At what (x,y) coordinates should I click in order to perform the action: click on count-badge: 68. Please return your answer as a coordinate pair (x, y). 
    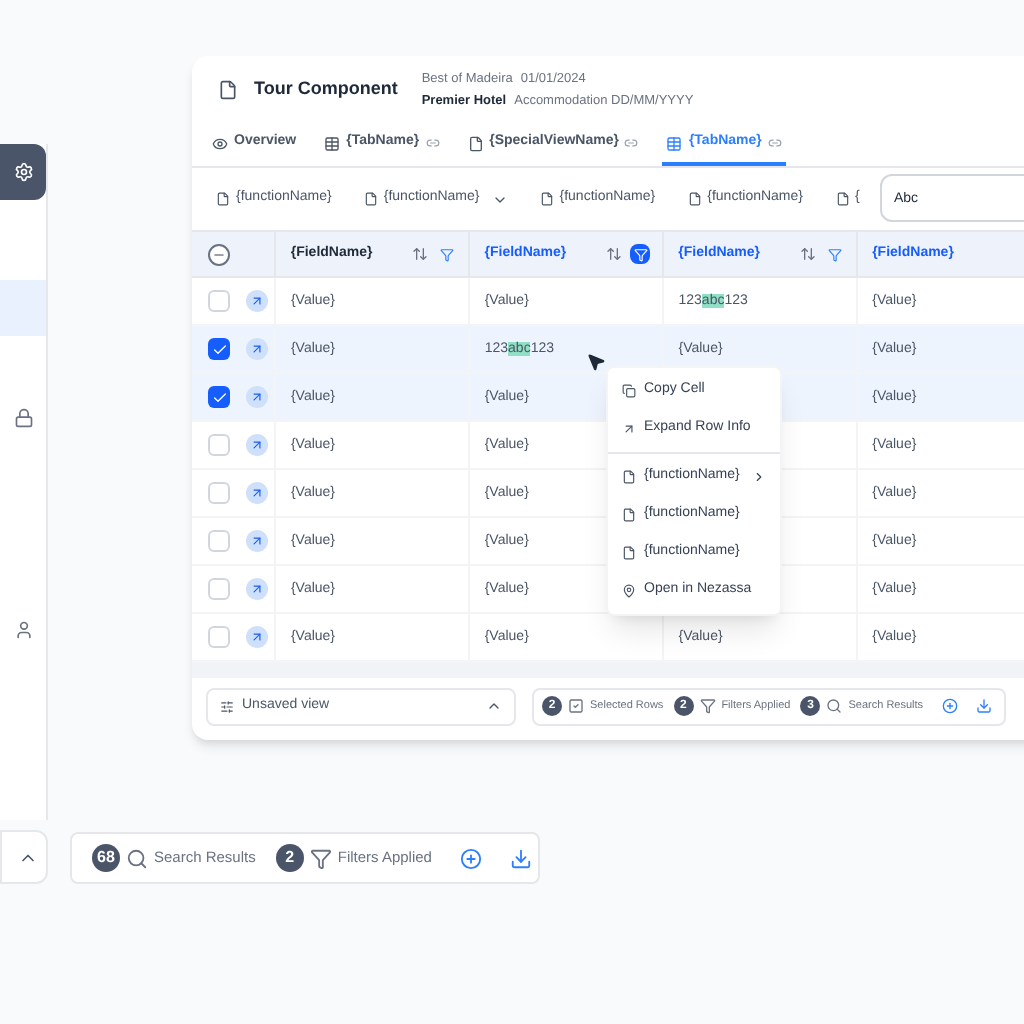
    Looking at the image, I should click on (106, 858).